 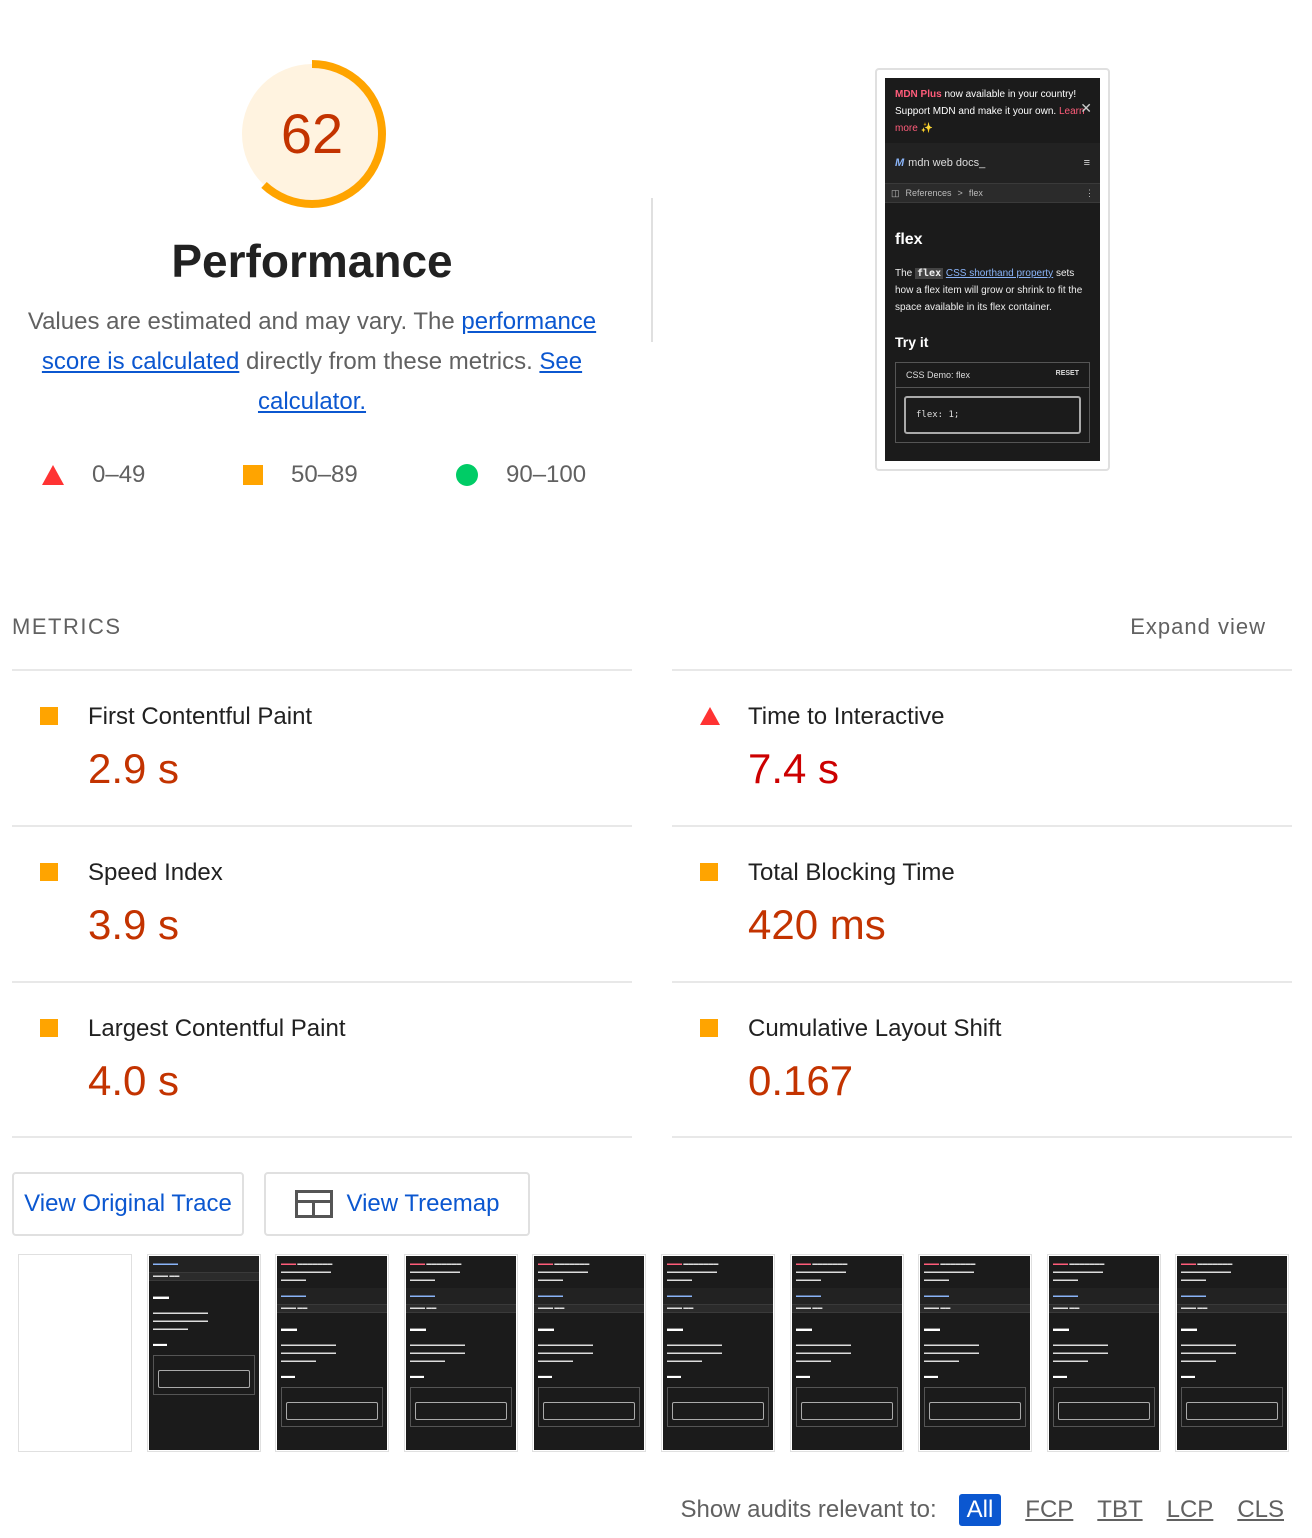 I want to click on vertical-divider, so click(x=652, y=270).